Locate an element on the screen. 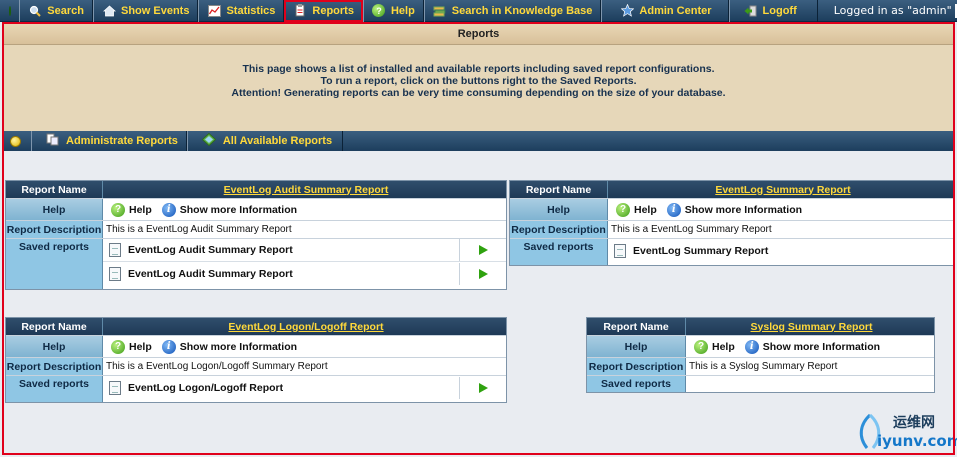 This screenshot has height=457, width=957. all-available-reports-label: All Available Reports is located at coordinates (277, 141).